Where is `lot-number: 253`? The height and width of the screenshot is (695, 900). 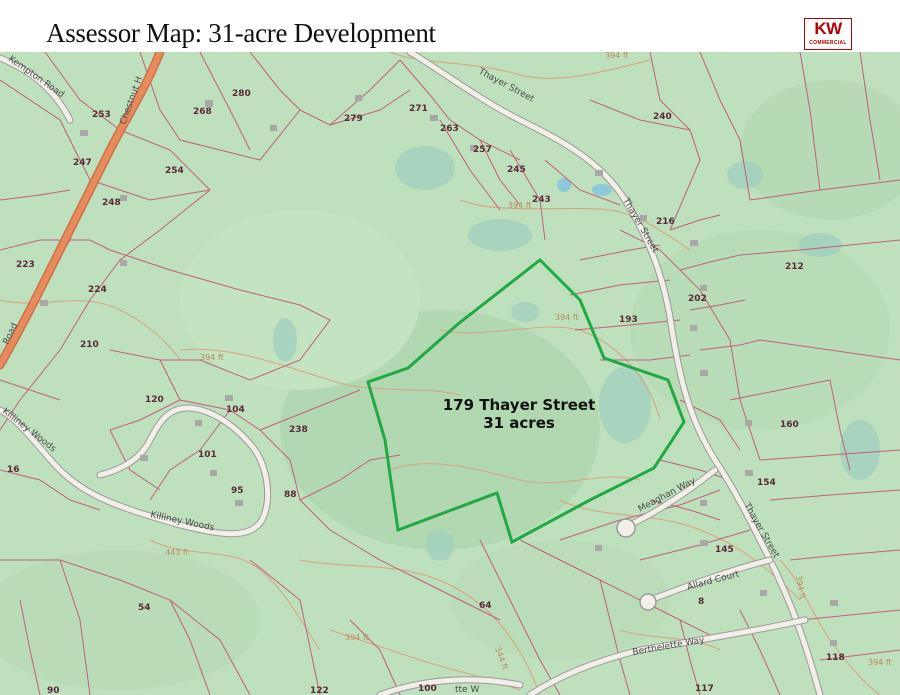
lot-number: 253 is located at coordinates (101, 115).